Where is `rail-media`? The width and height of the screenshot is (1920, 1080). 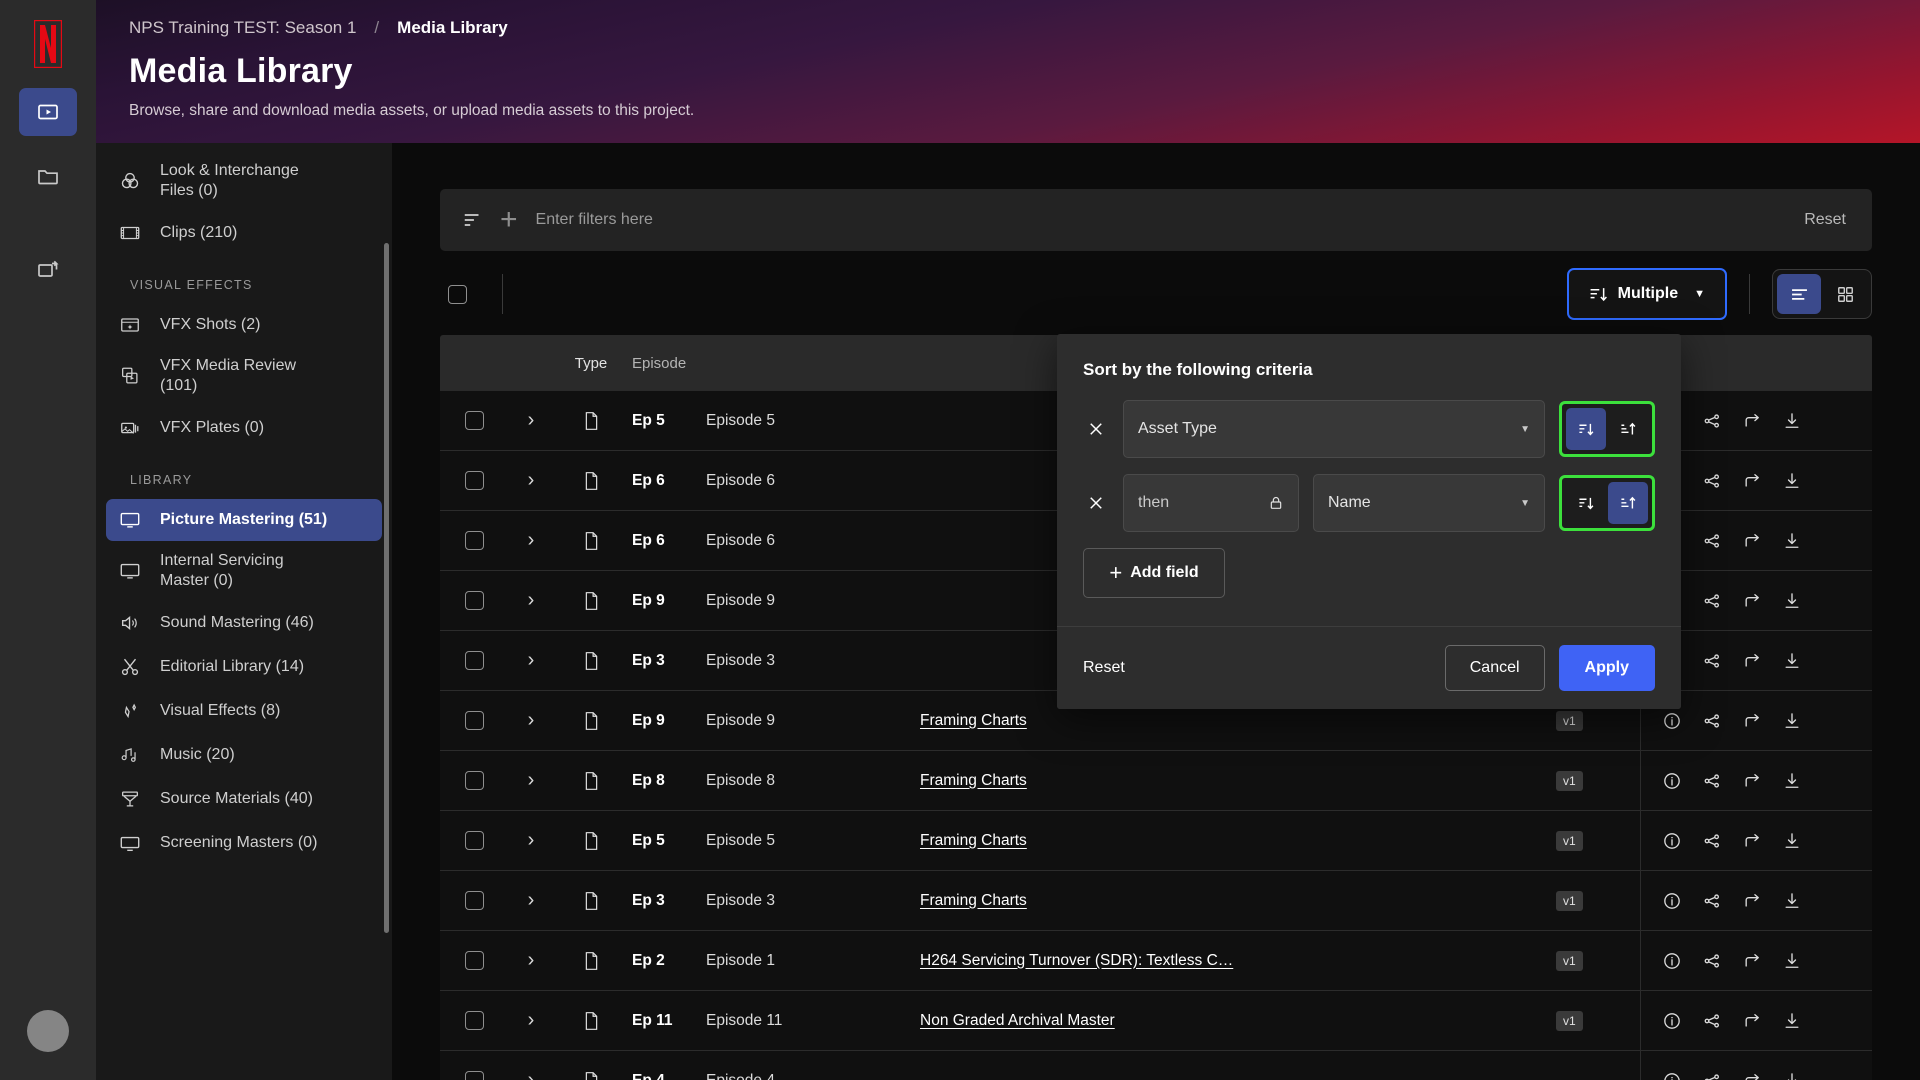
rail-media is located at coordinates (48, 112).